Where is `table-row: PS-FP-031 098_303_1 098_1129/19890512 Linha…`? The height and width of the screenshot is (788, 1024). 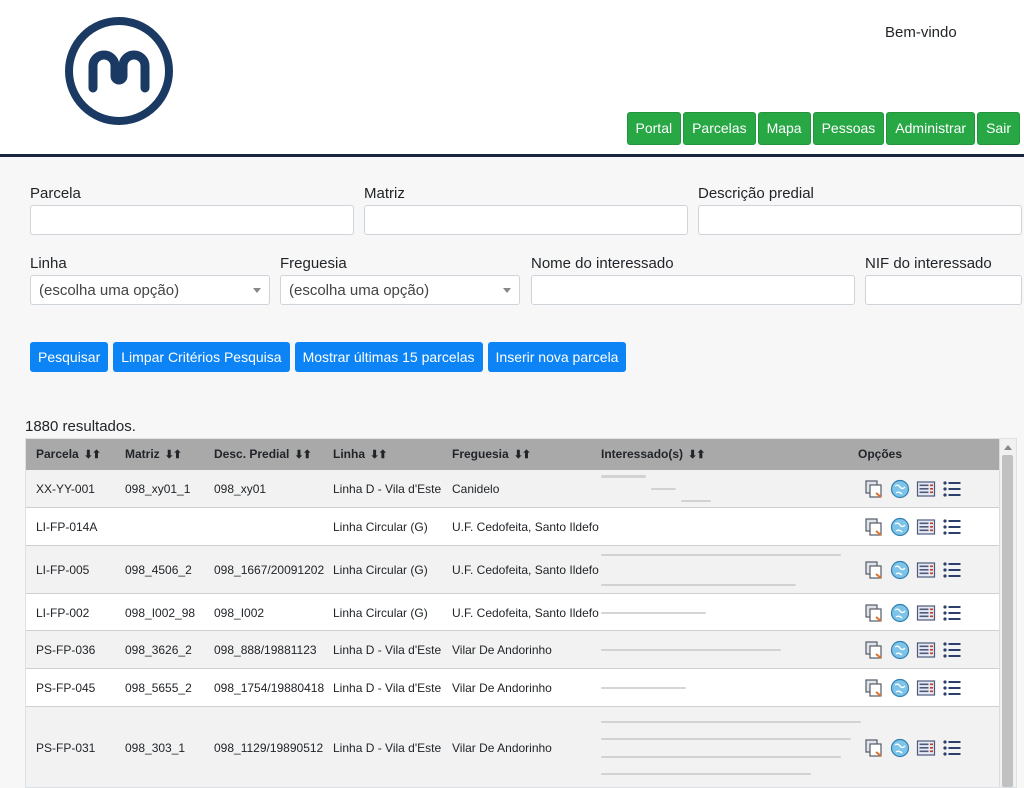
table-row: PS-FP-031 098_303_1 098_1129/19890512 Linha… is located at coordinates (513, 747).